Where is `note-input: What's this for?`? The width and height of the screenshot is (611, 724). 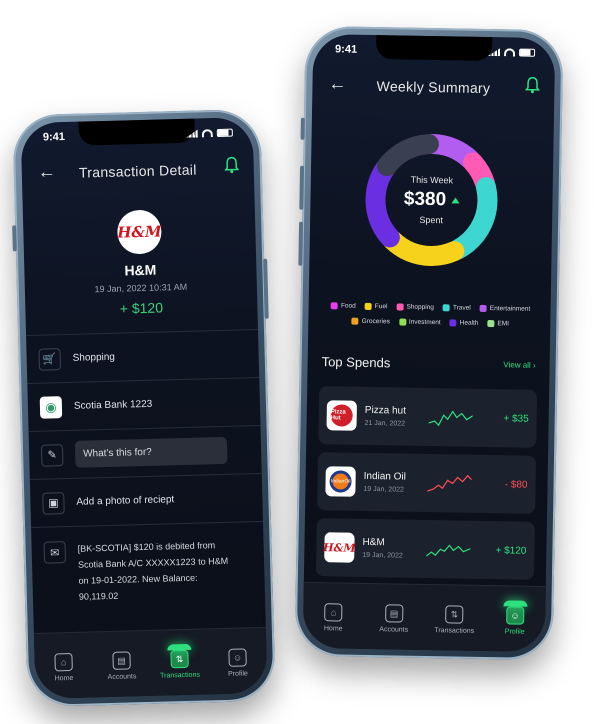 note-input: What's this for? is located at coordinates (151, 452).